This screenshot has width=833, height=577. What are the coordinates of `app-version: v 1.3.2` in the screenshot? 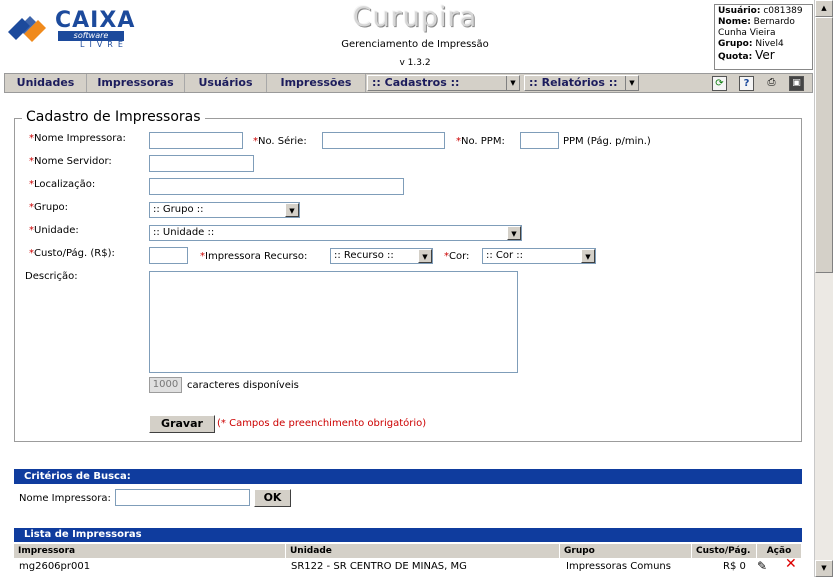 It's located at (415, 63).